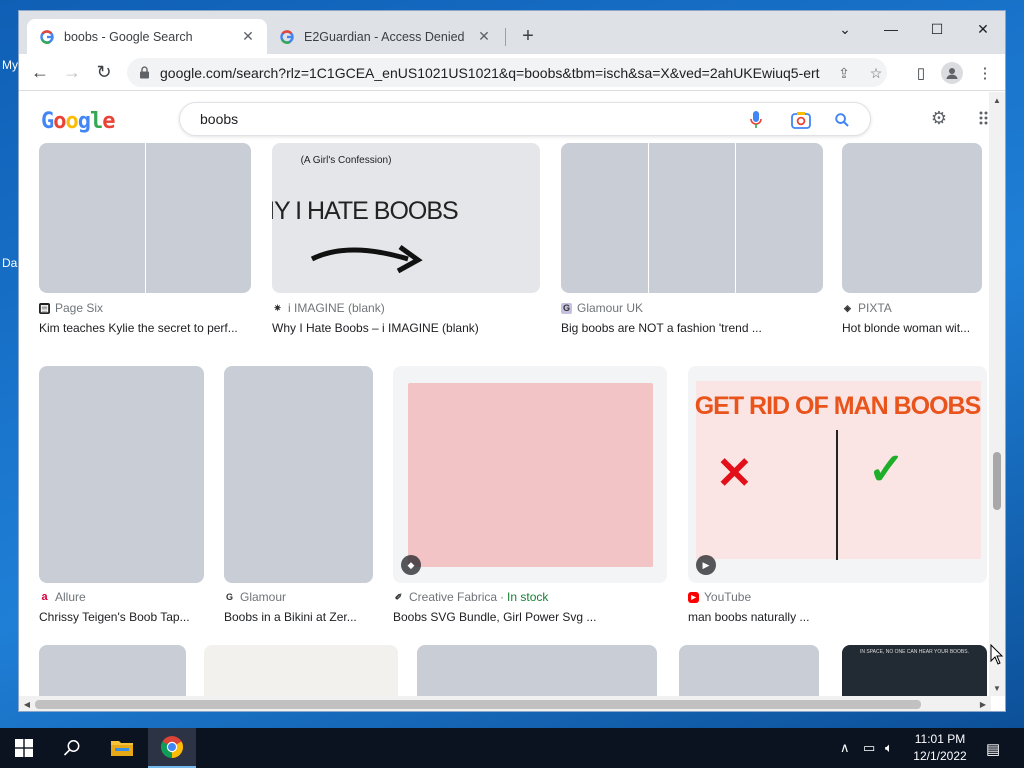 The height and width of the screenshot is (768, 1024). I want to click on tab-title: E2Guardian - Access Denied, so click(384, 36).